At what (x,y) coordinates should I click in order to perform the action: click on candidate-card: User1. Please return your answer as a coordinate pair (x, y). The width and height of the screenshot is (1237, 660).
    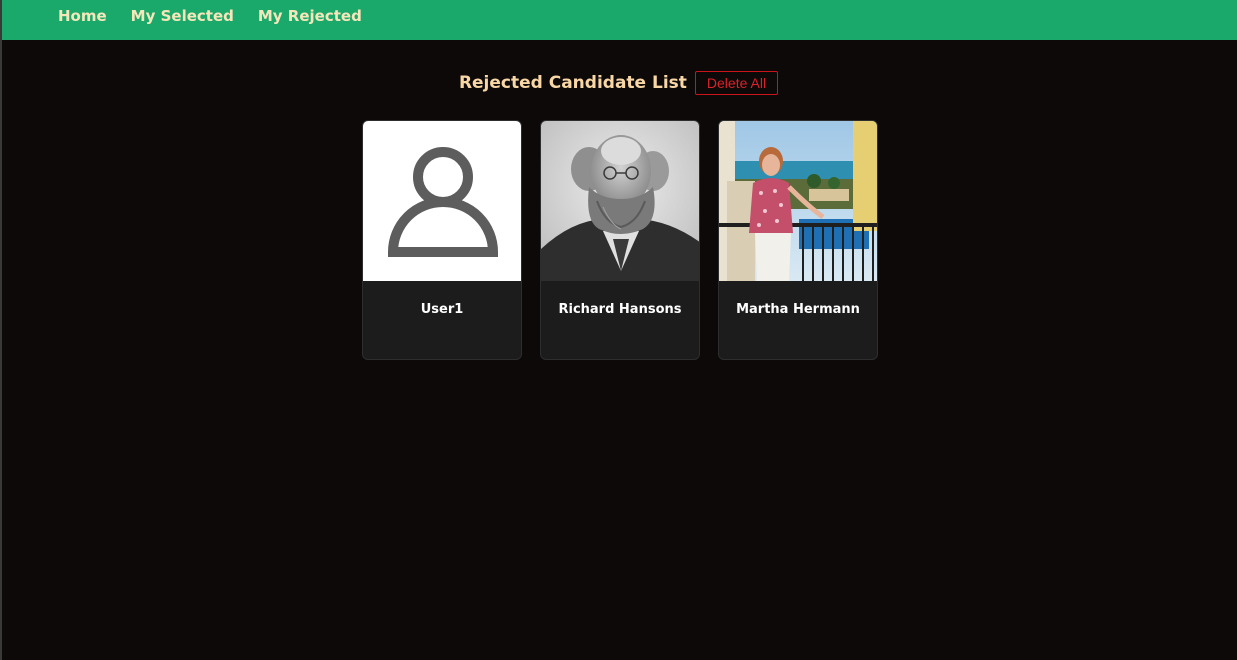
    Looking at the image, I should click on (442, 240).